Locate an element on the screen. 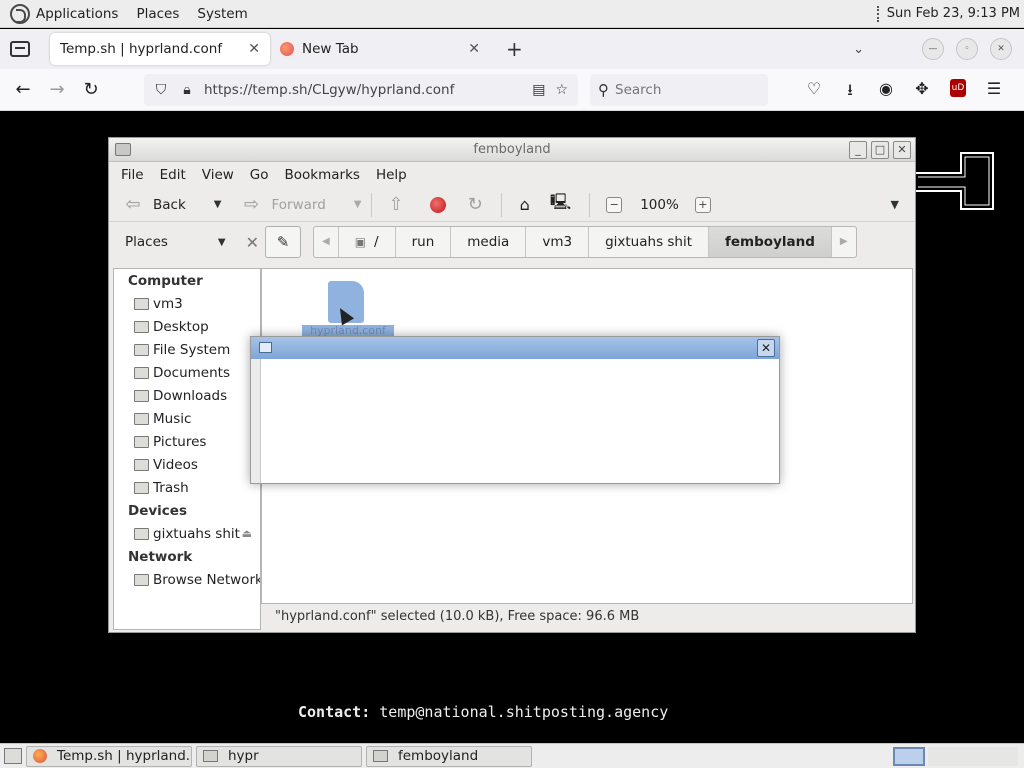 The image size is (1024, 768). chevron-down-icon: ⌄ is located at coordinates (858, 49).